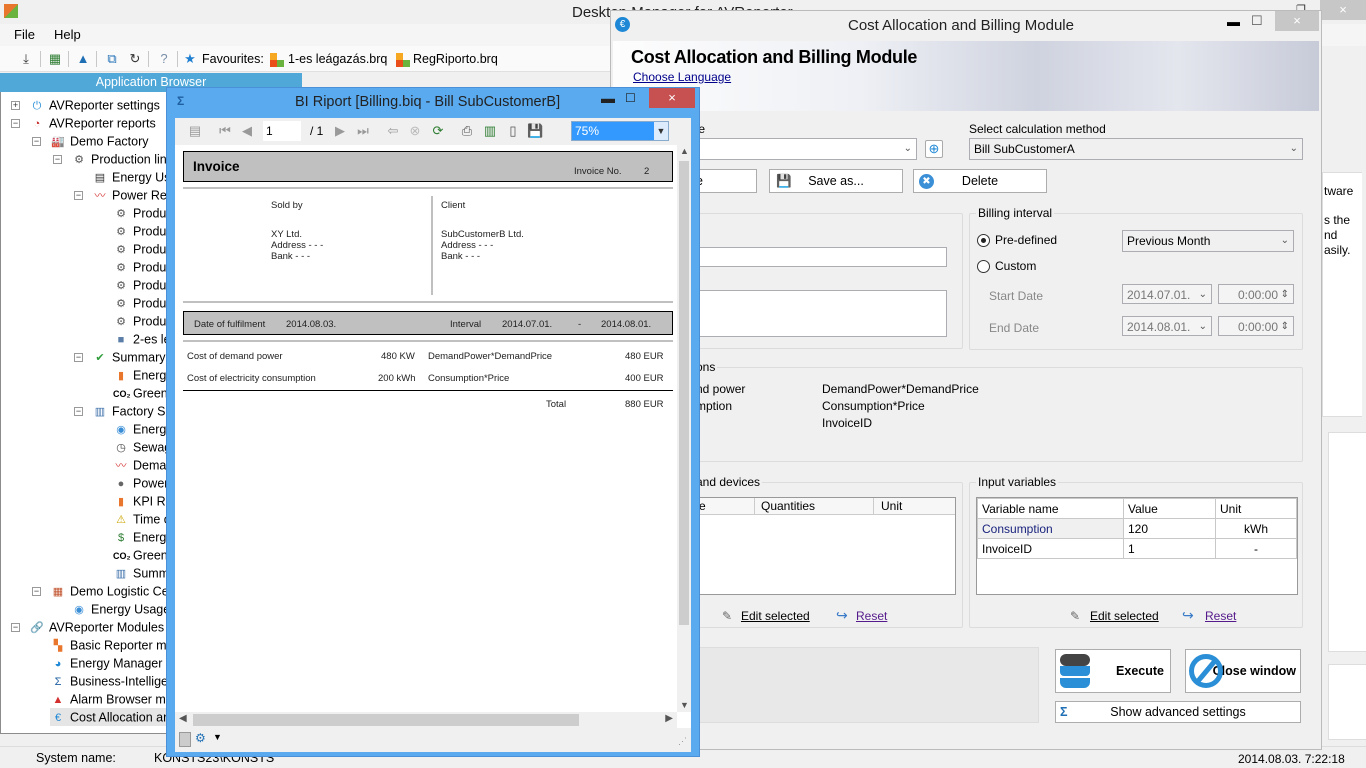  Describe the element at coordinates (1167, 294) in the screenshot. I see `start-date-picker: 2014.07.01. ⌄` at that location.